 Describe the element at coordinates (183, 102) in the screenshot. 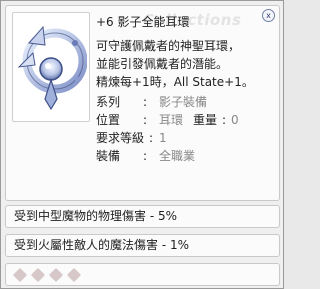

I see `type-value: 影子裝備` at that location.